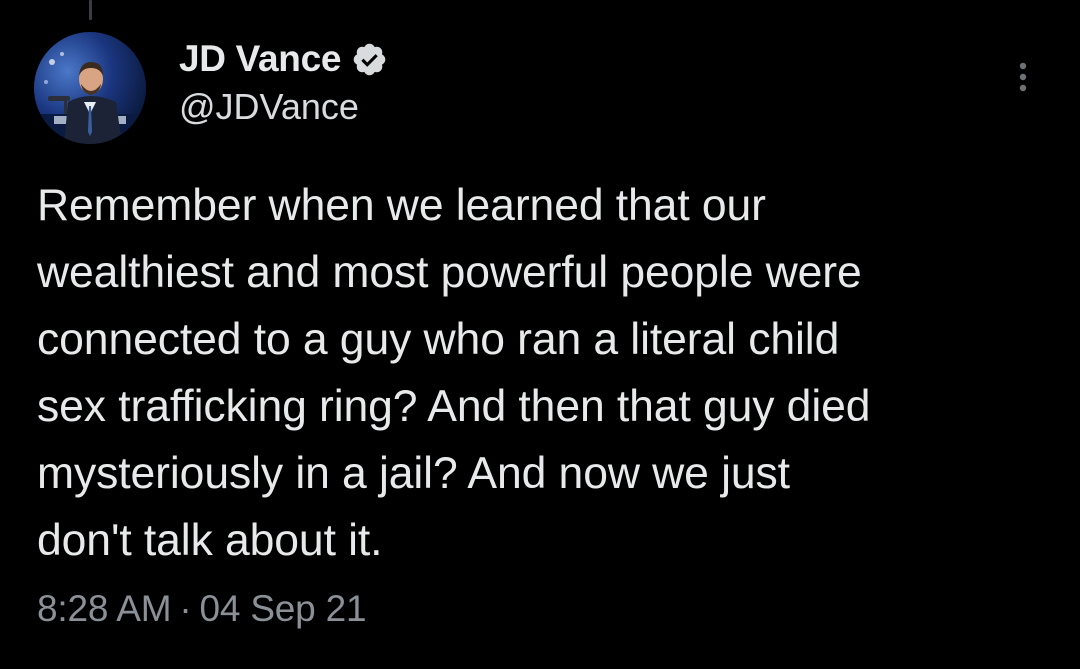 Image resolution: width=1080 pixels, height=669 pixels. I want to click on tweet-header: JD Vance @JDVance, so click(283, 82).